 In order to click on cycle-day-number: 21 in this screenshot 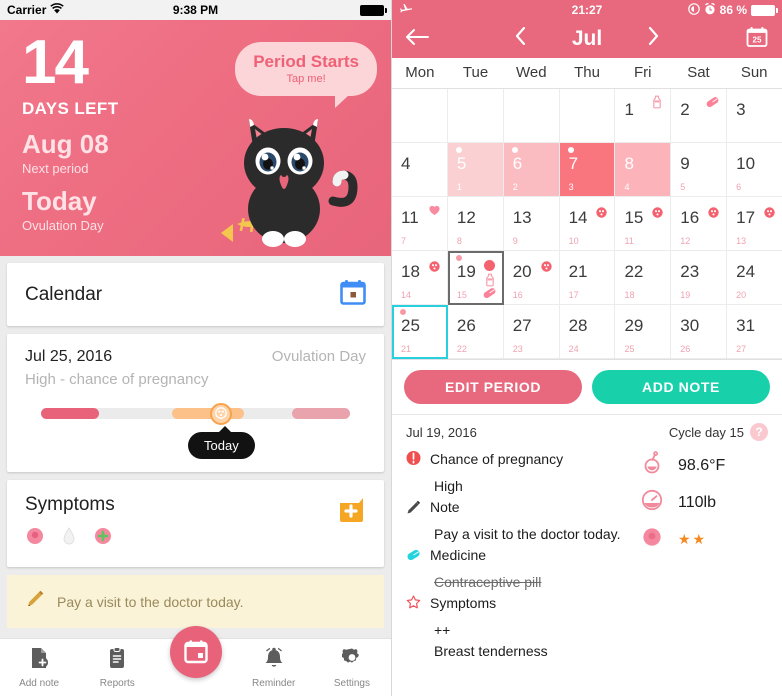, I will do `click(406, 349)`.